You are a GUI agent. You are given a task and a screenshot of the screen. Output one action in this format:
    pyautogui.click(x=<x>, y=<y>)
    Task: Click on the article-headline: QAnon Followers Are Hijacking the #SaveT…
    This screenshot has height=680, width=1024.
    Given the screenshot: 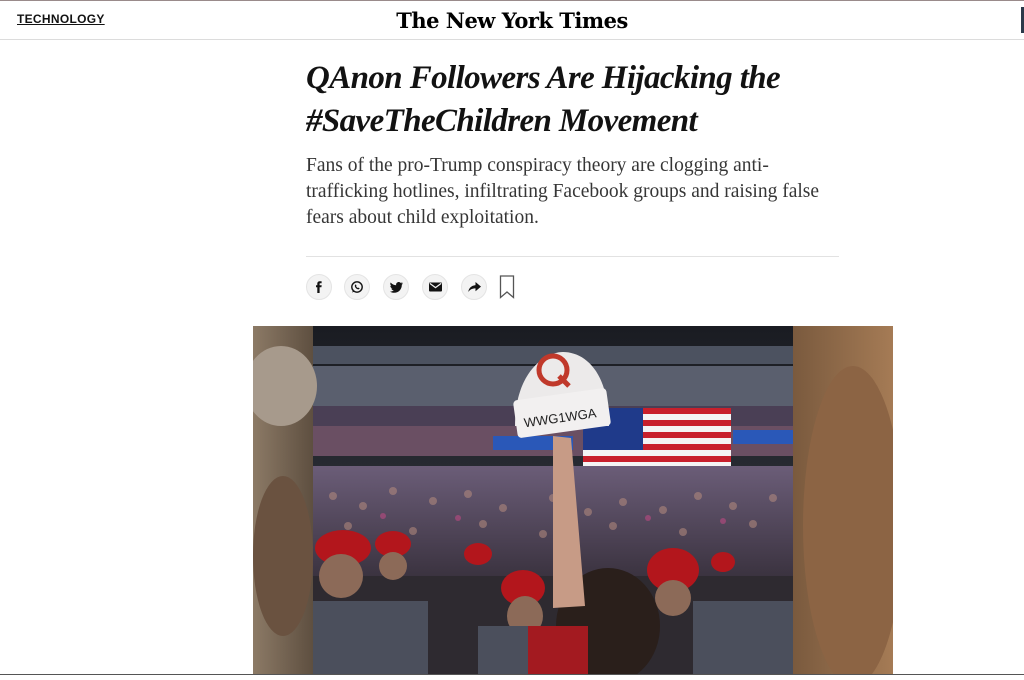 What is the action you would take?
    pyautogui.click(x=543, y=99)
    